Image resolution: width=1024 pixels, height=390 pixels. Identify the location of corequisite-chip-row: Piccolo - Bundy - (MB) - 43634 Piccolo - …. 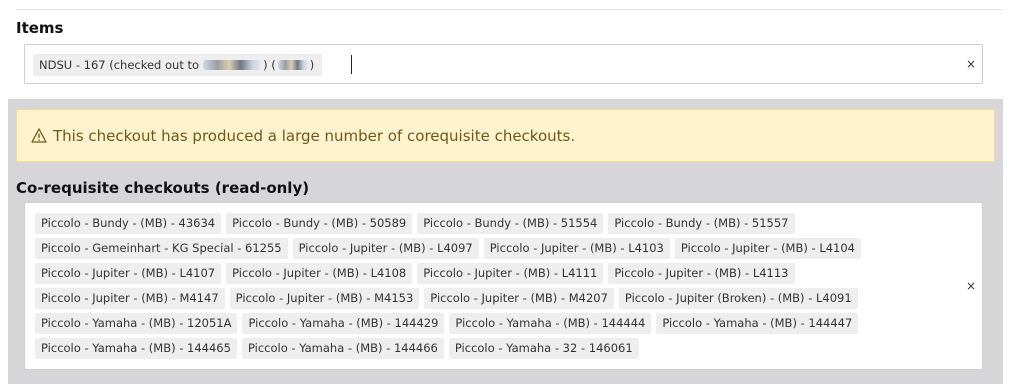
(485, 223).